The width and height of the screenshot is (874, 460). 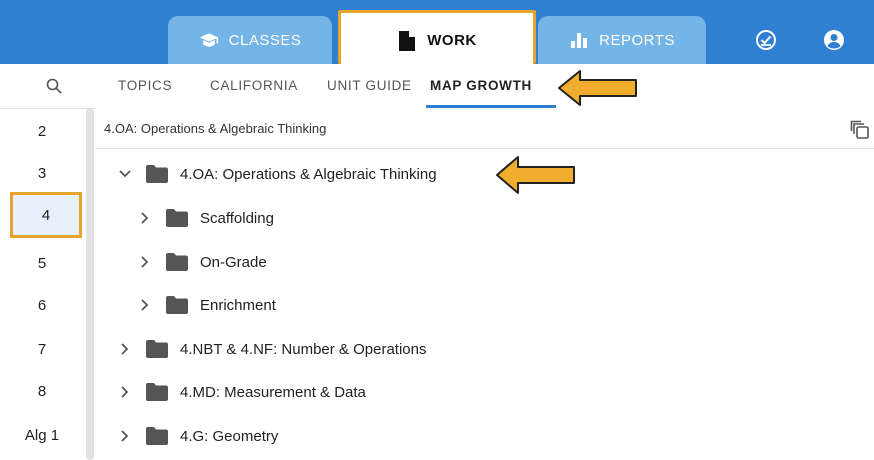 What do you see at coordinates (209, 40) in the screenshot?
I see `graduation-cap-icon` at bounding box center [209, 40].